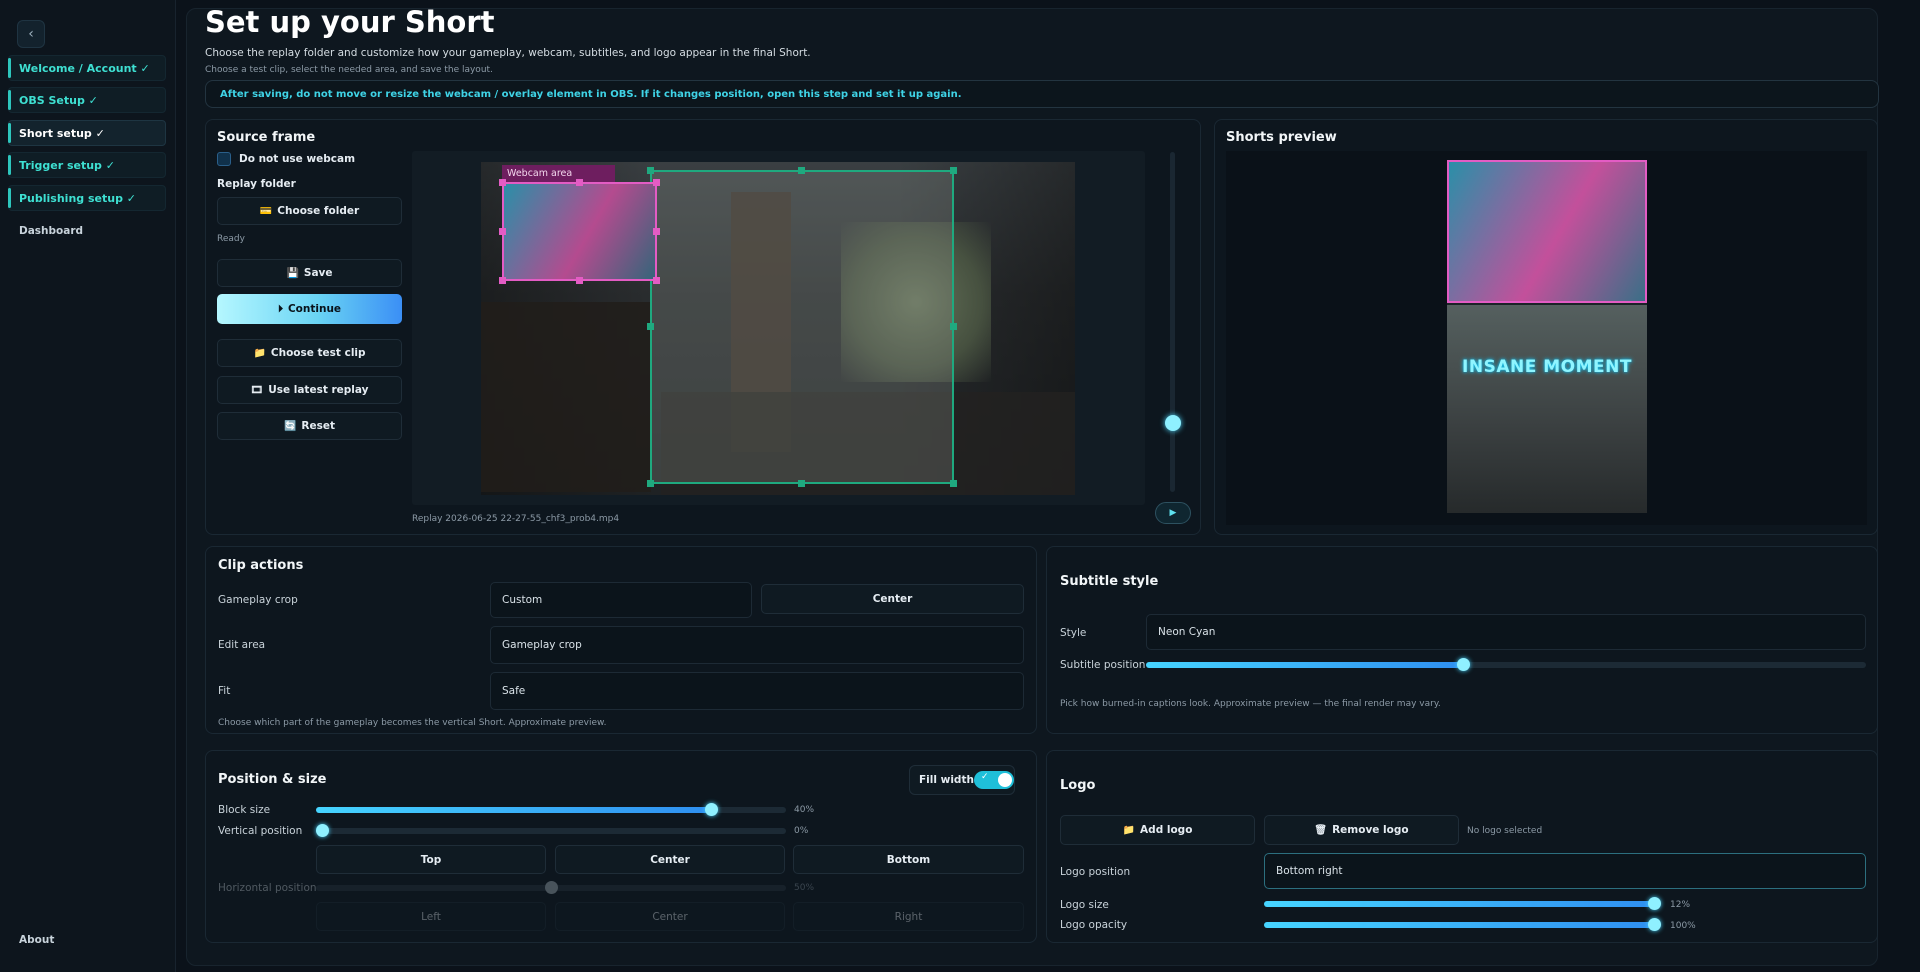 This screenshot has height=972, width=1920. What do you see at coordinates (242, 645) in the screenshot?
I see `edit-area-label: Edit area` at bounding box center [242, 645].